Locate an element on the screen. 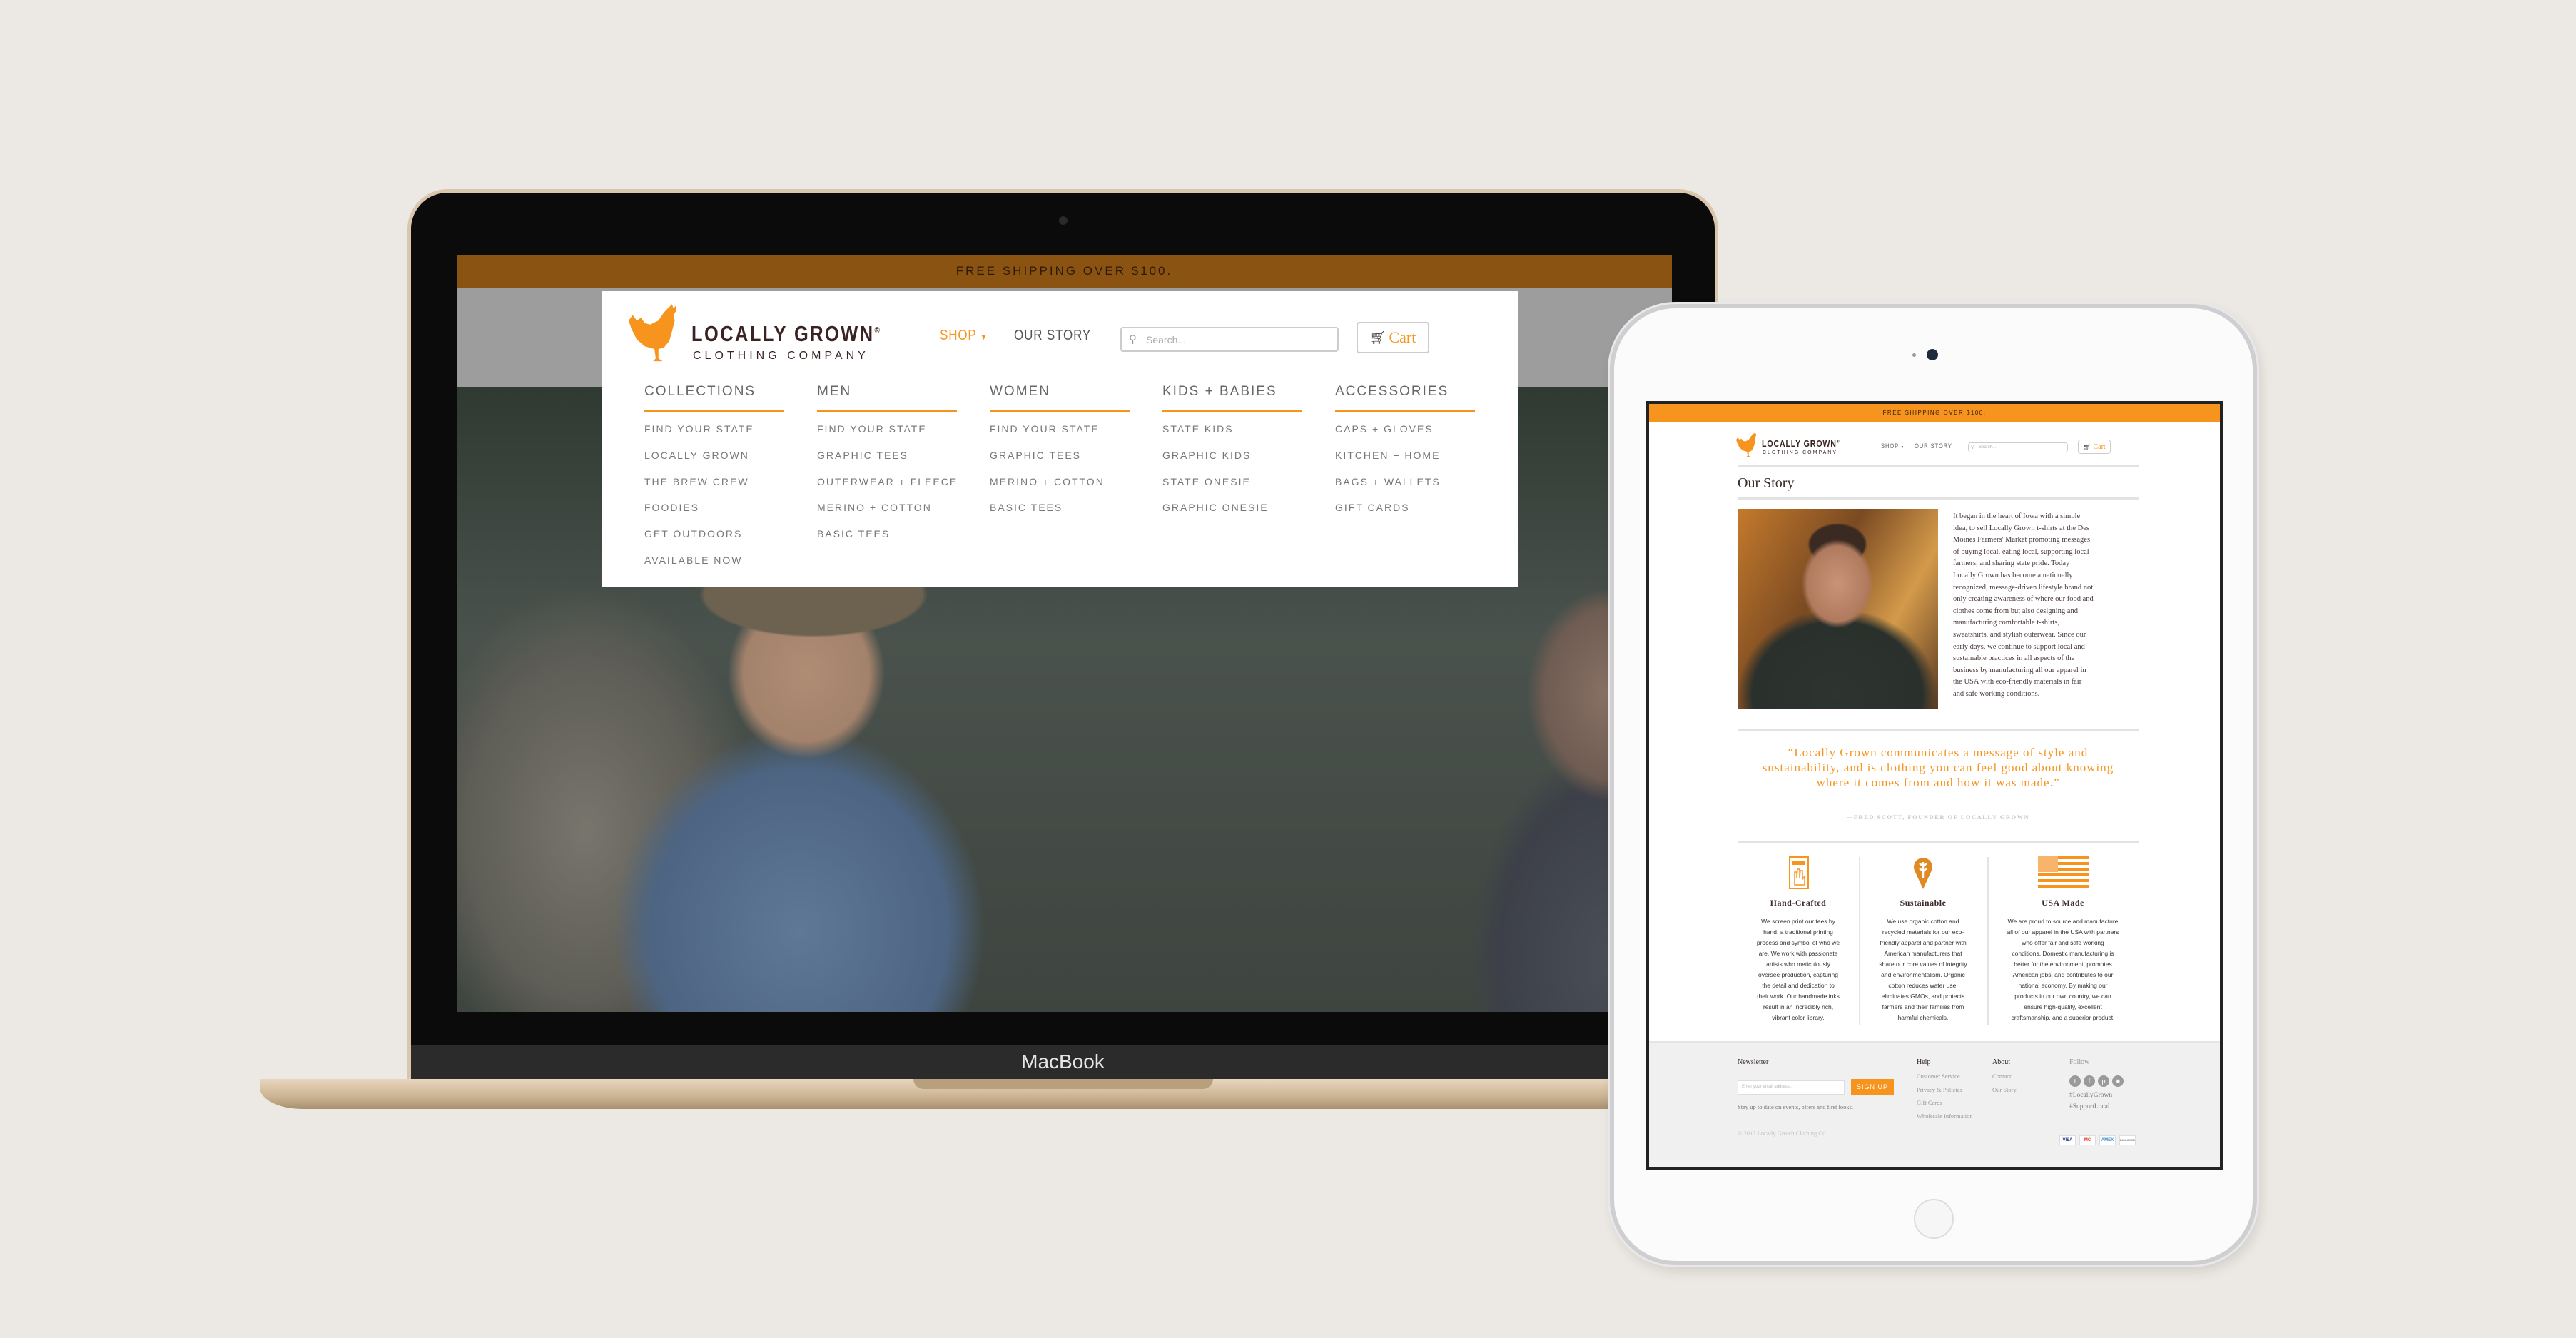 The image size is (2576, 1338). story-line: Locally Grown has become a nationally is located at coordinates (2013, 575).